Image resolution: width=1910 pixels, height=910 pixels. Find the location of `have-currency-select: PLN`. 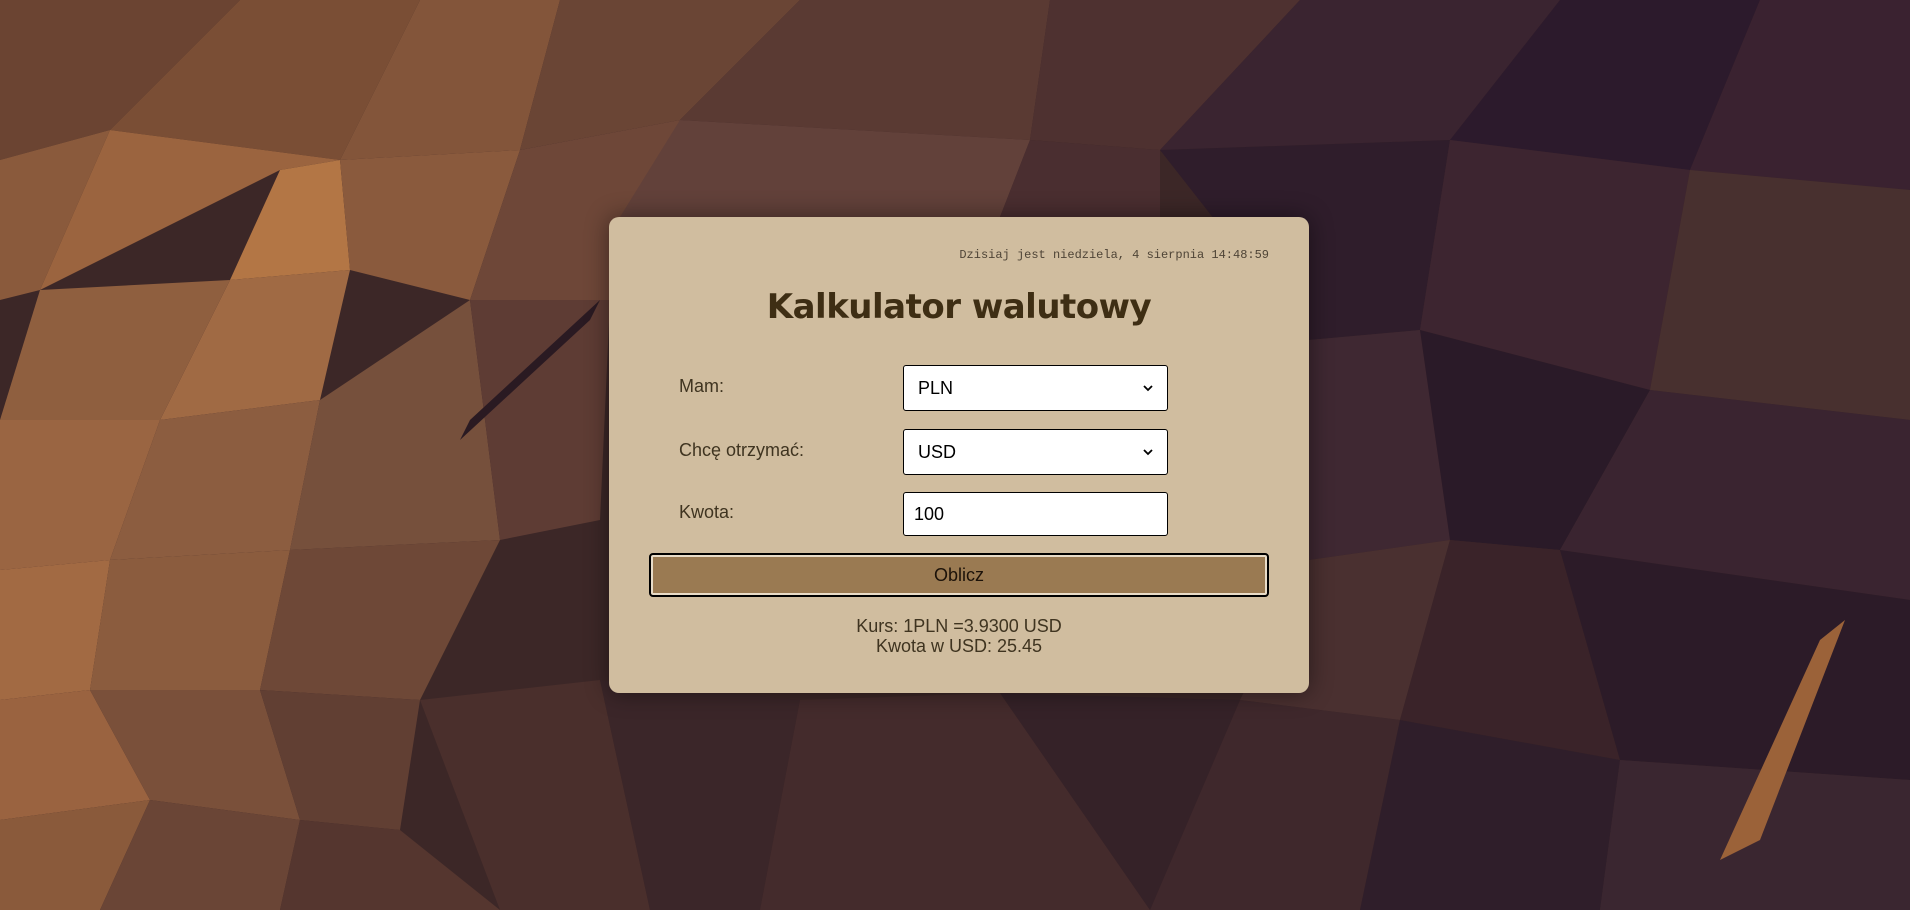

have-currency-select: PLN is located at coordinates (1035, 388).